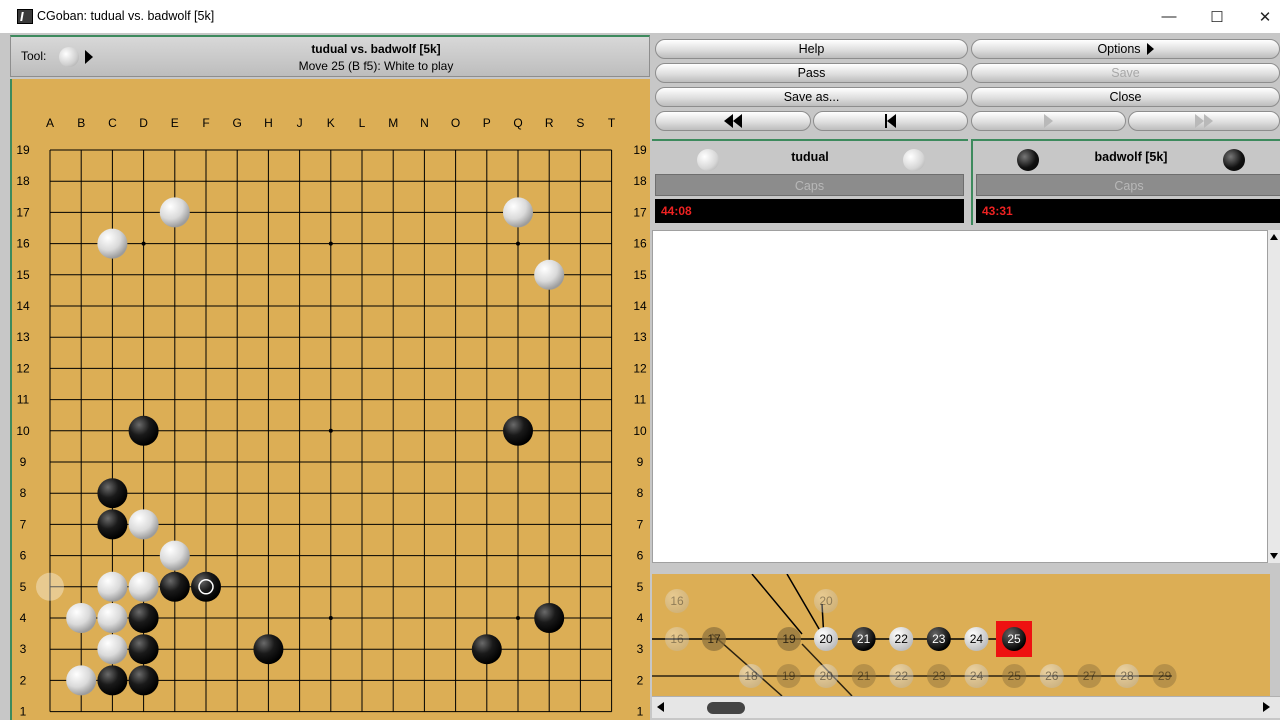 The height and width of the screenshot is (720, 1280). I want to click on scroll-down-icon, so click(1274, 556).